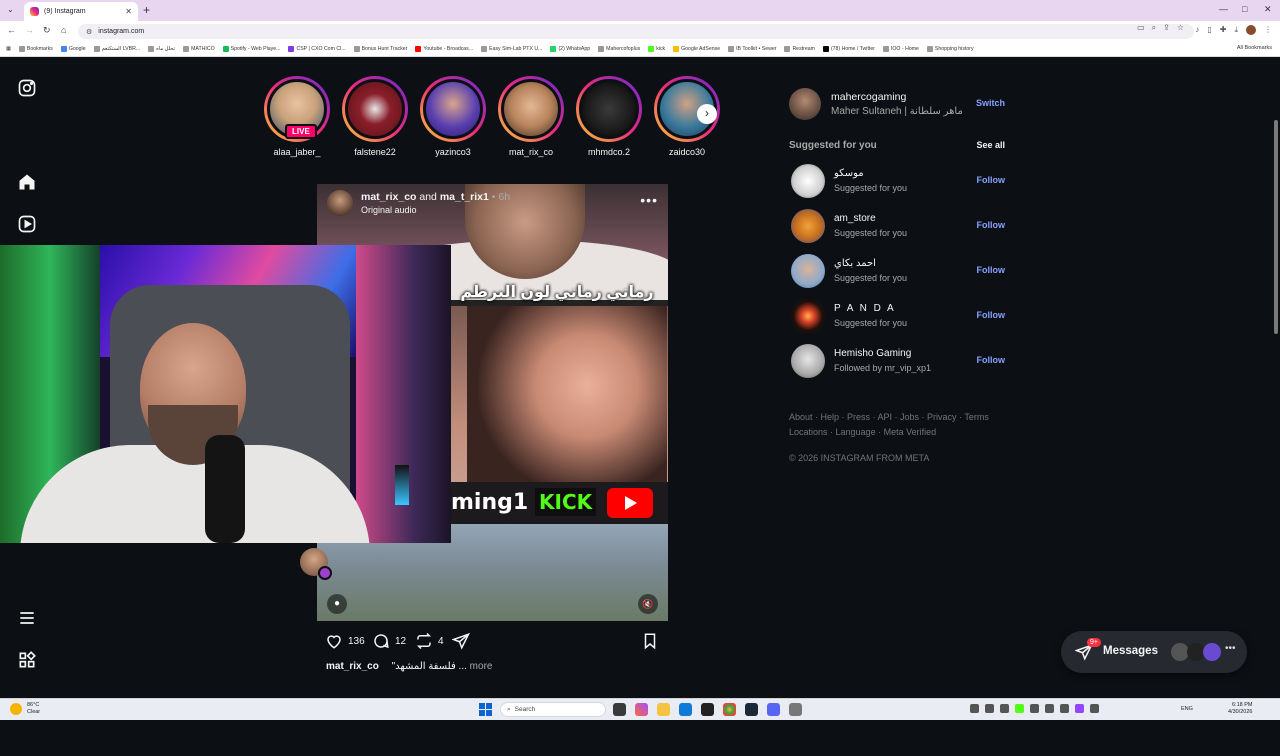  Describe the element at coordinates (297, 116) in the screenshot. I see `story-item: LIVE alaa_jaber_` at that location.